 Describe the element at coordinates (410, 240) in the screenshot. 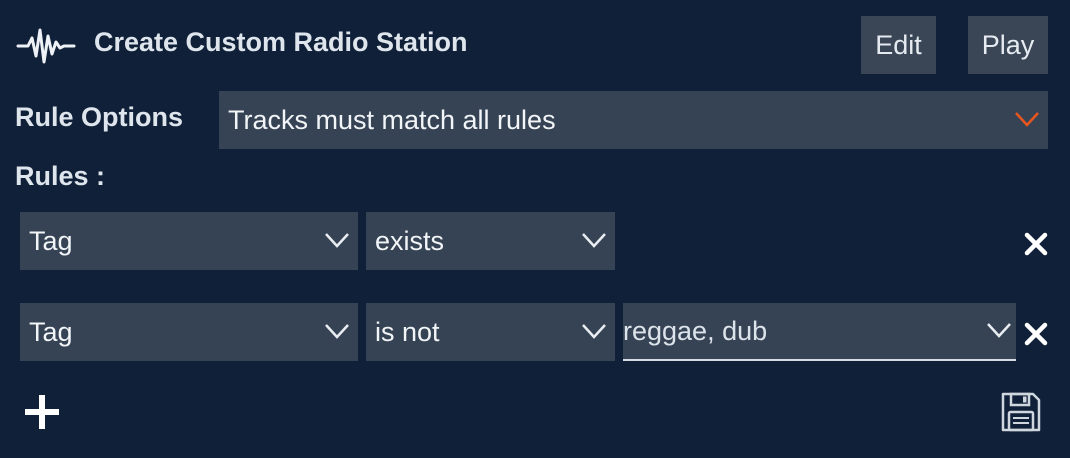

I see `rule-1-operator-value: exists` at that location.